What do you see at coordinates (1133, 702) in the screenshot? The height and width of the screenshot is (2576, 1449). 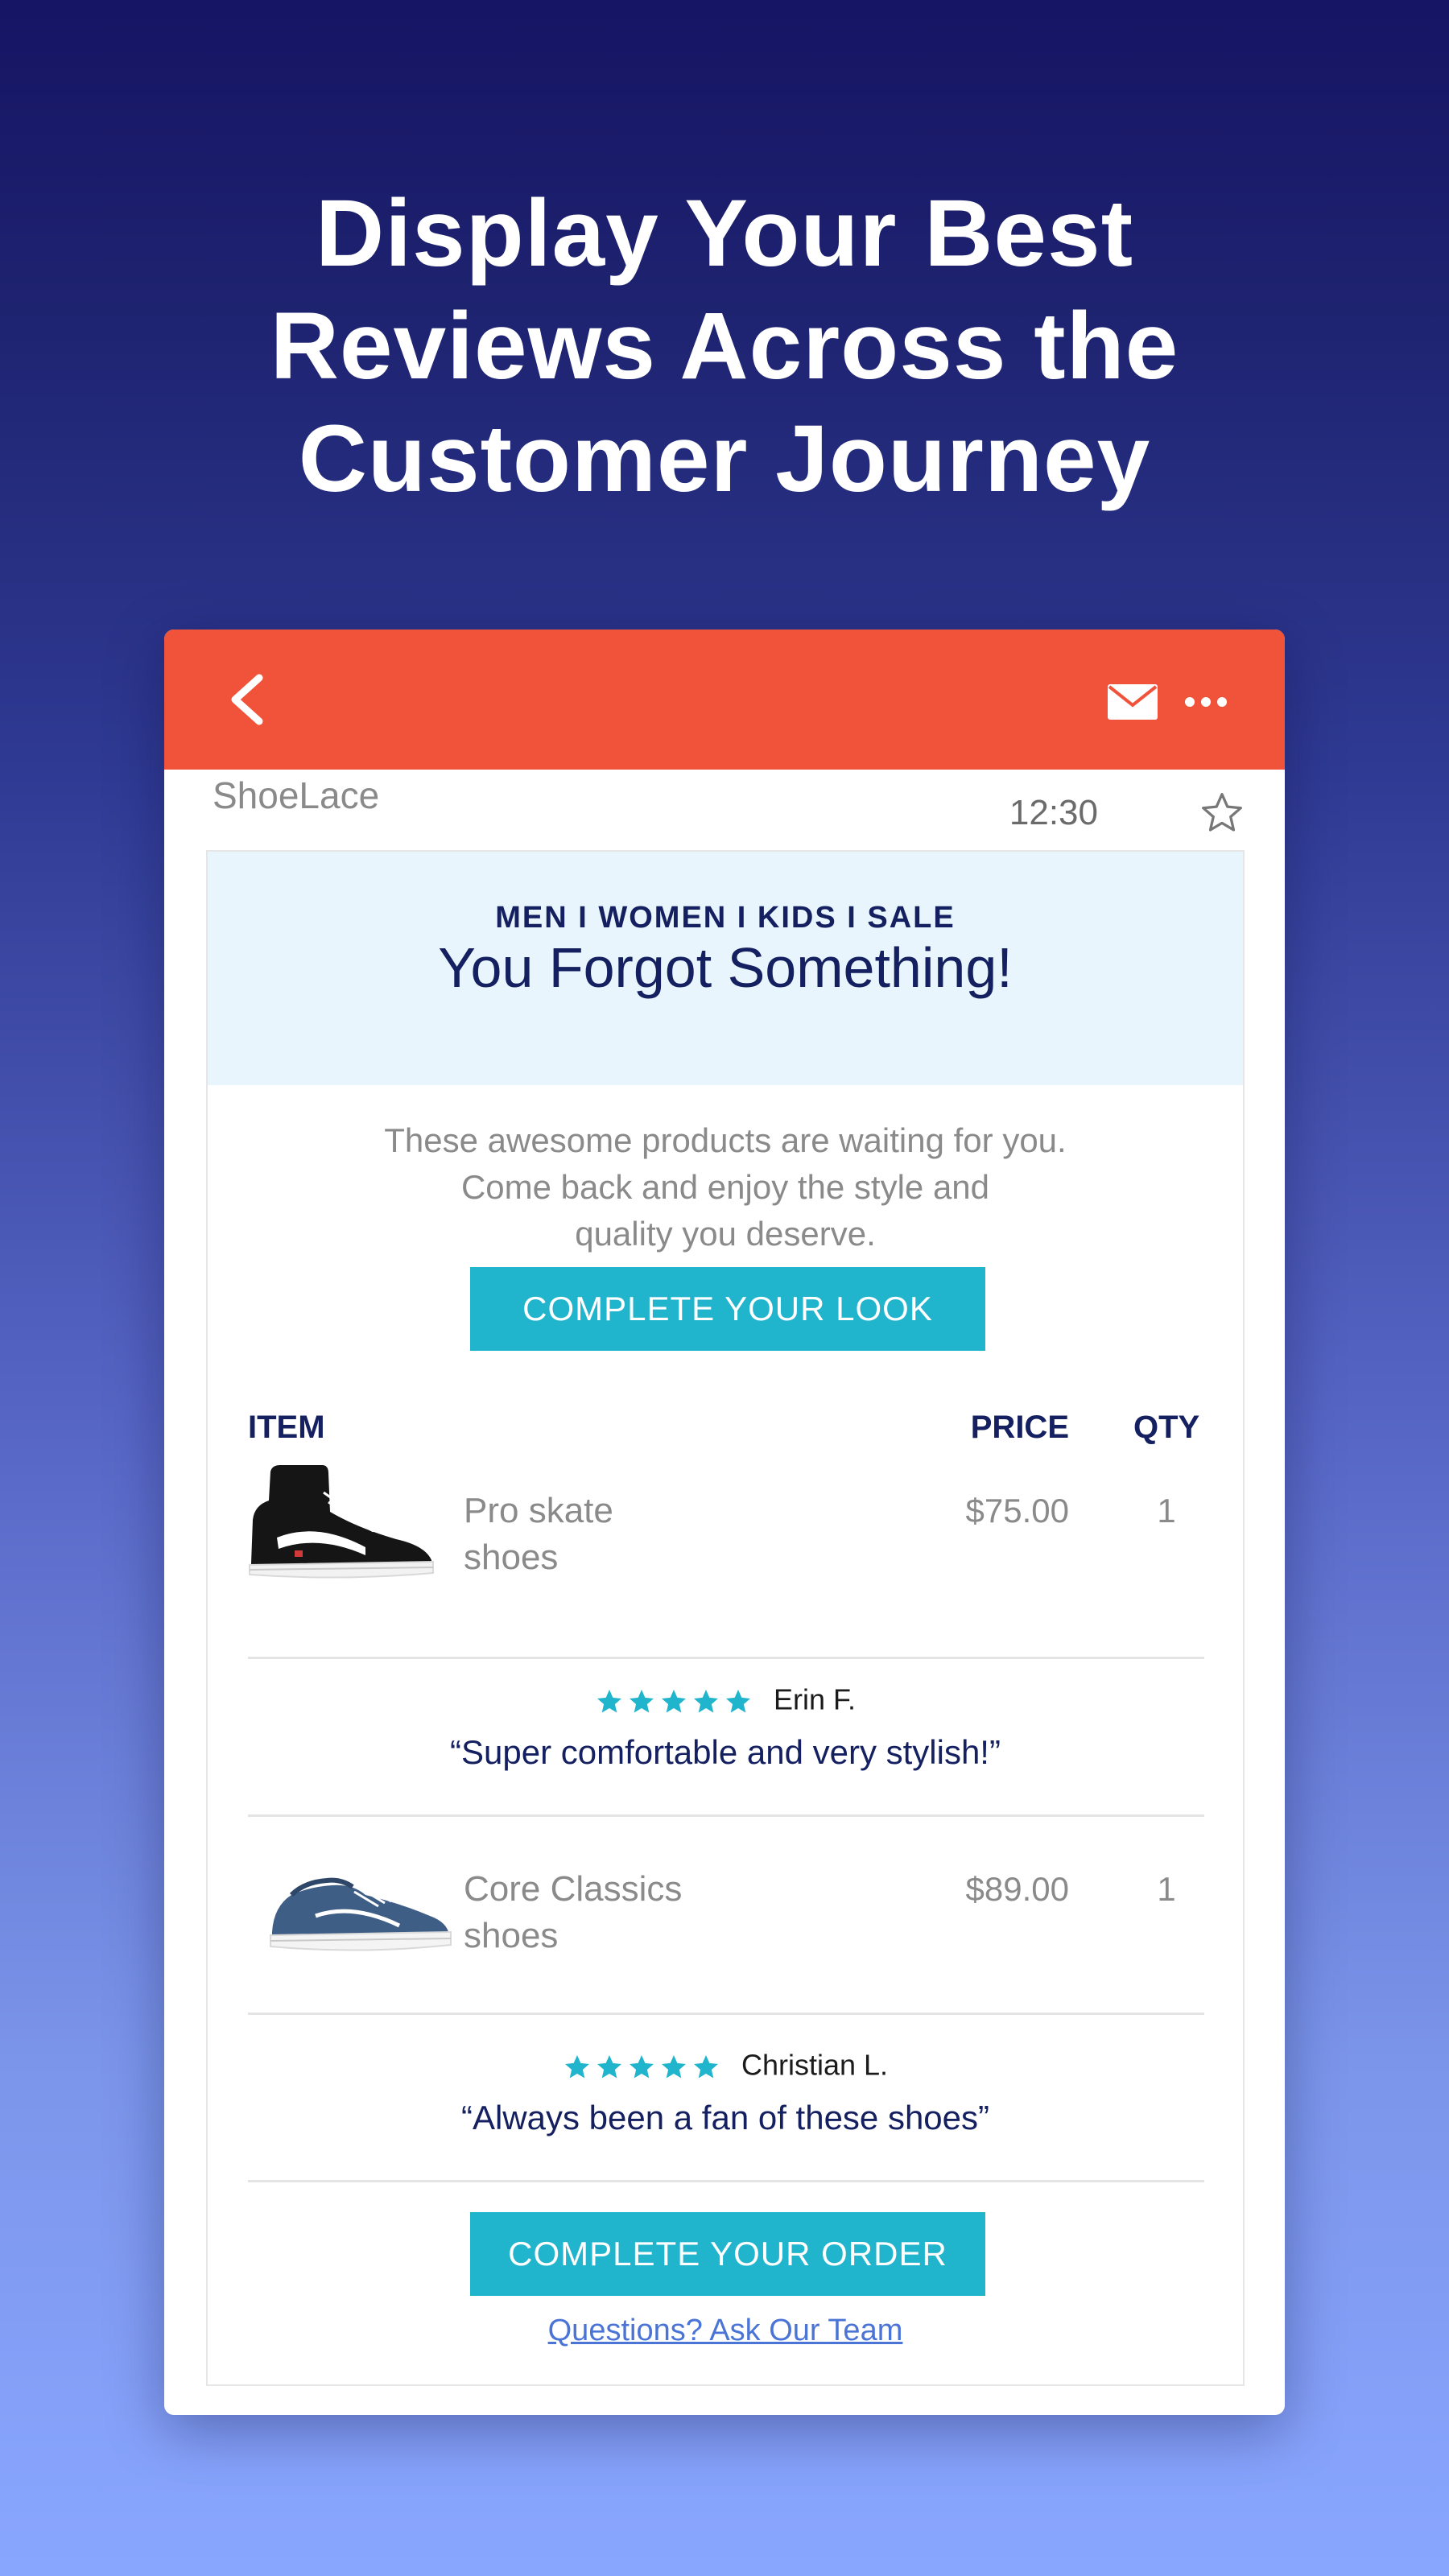 I see `envelope-icon` at bounding box center [1133, 702].